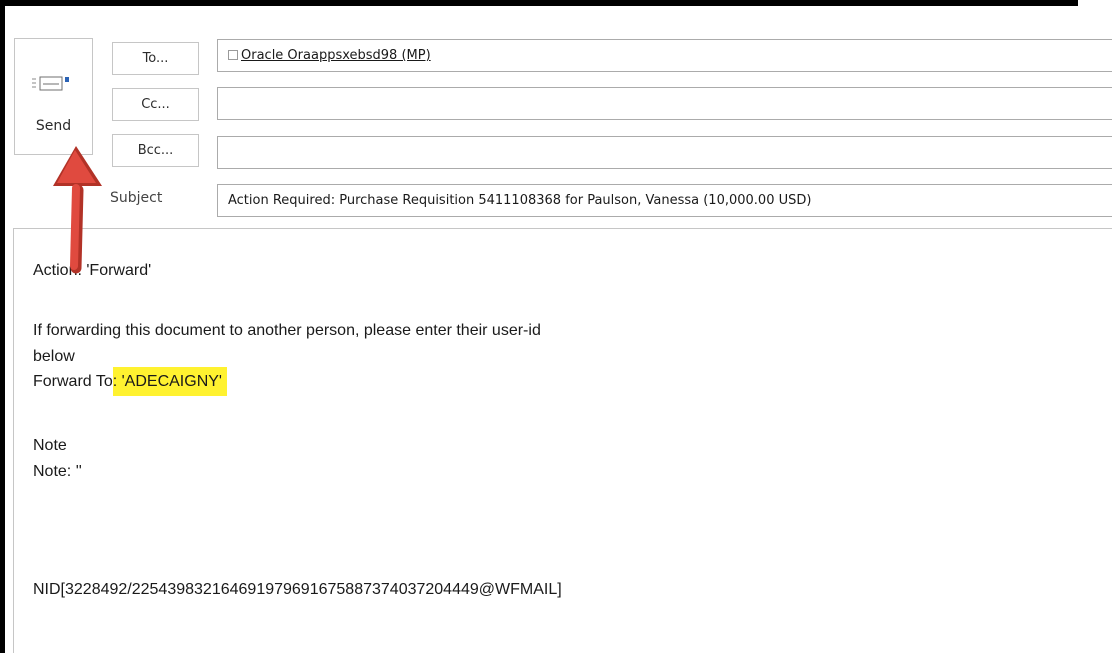  What do you see at coordinates (54, 356) in the screenshot?
I see `forward-instruction-2: below` at bounding box center [54, 356].